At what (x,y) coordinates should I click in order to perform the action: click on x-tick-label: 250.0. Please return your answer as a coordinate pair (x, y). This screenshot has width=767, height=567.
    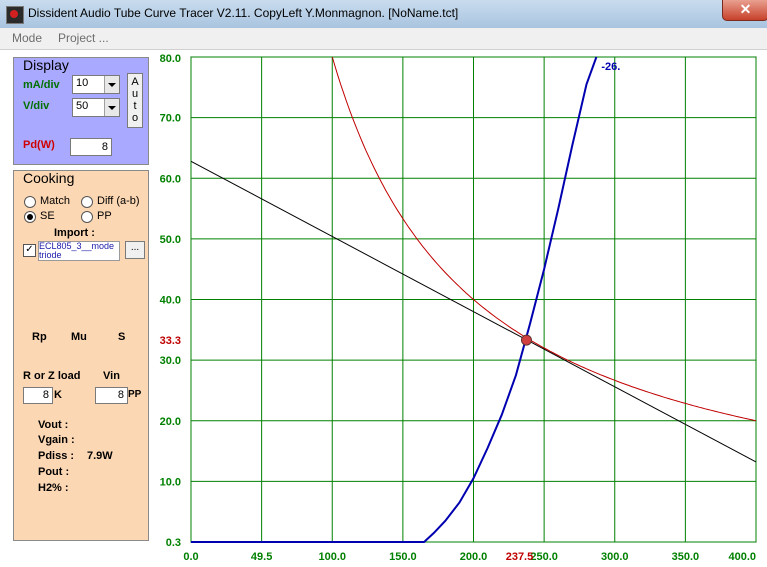
    Looking at the image, I should click on (544, 557).